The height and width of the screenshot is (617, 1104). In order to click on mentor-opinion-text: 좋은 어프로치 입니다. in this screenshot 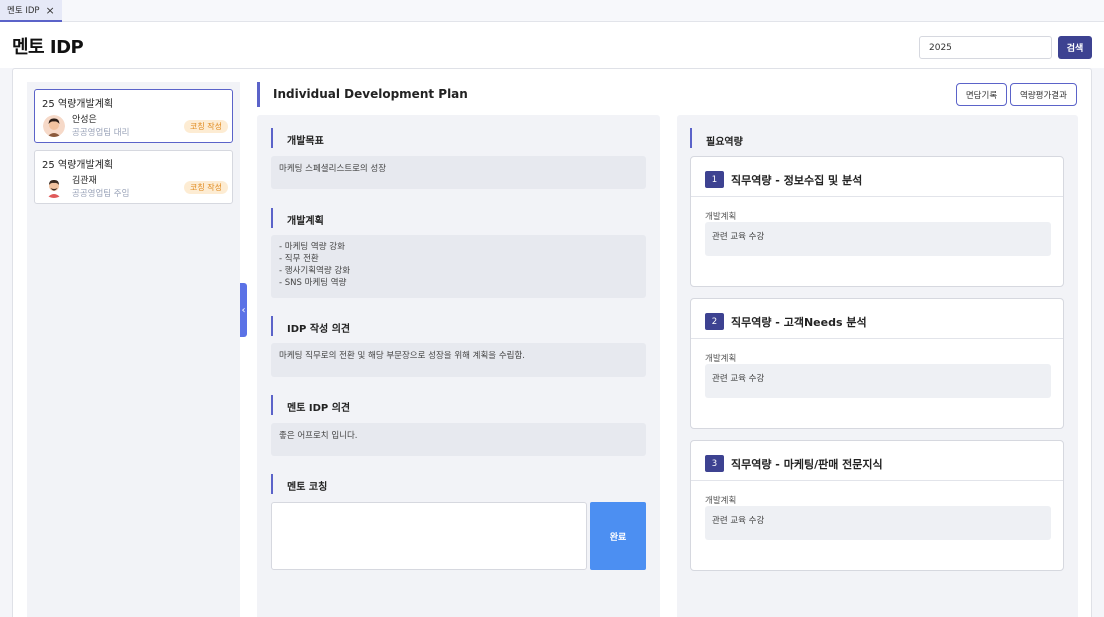, I will do `click(458, 439)`.